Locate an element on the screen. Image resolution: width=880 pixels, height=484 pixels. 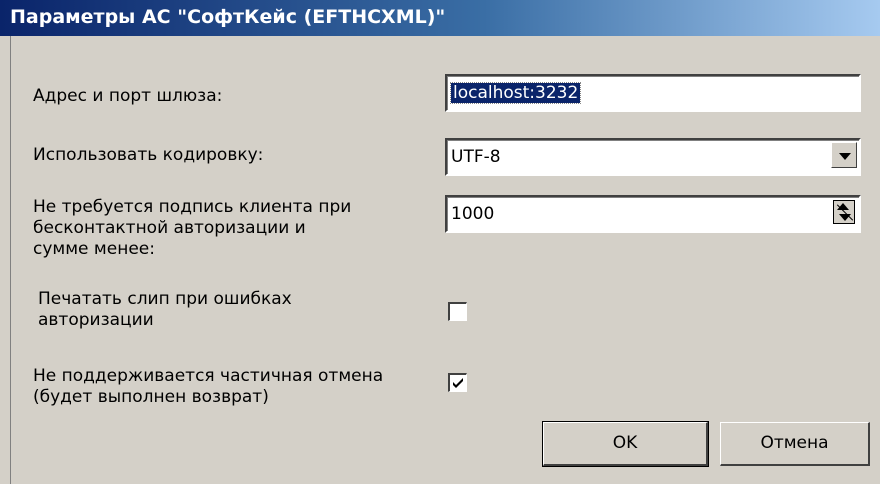
gateway-input: localhost:3232 is located at coordinates (653, 93).